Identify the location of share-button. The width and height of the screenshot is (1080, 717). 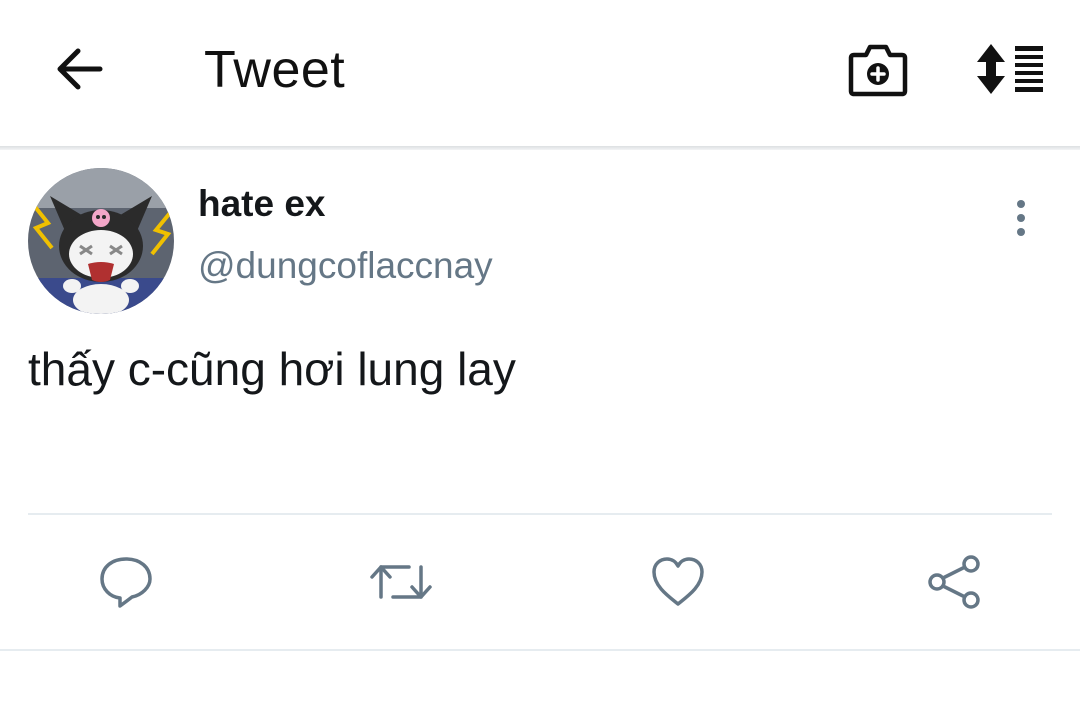
(954, 582).